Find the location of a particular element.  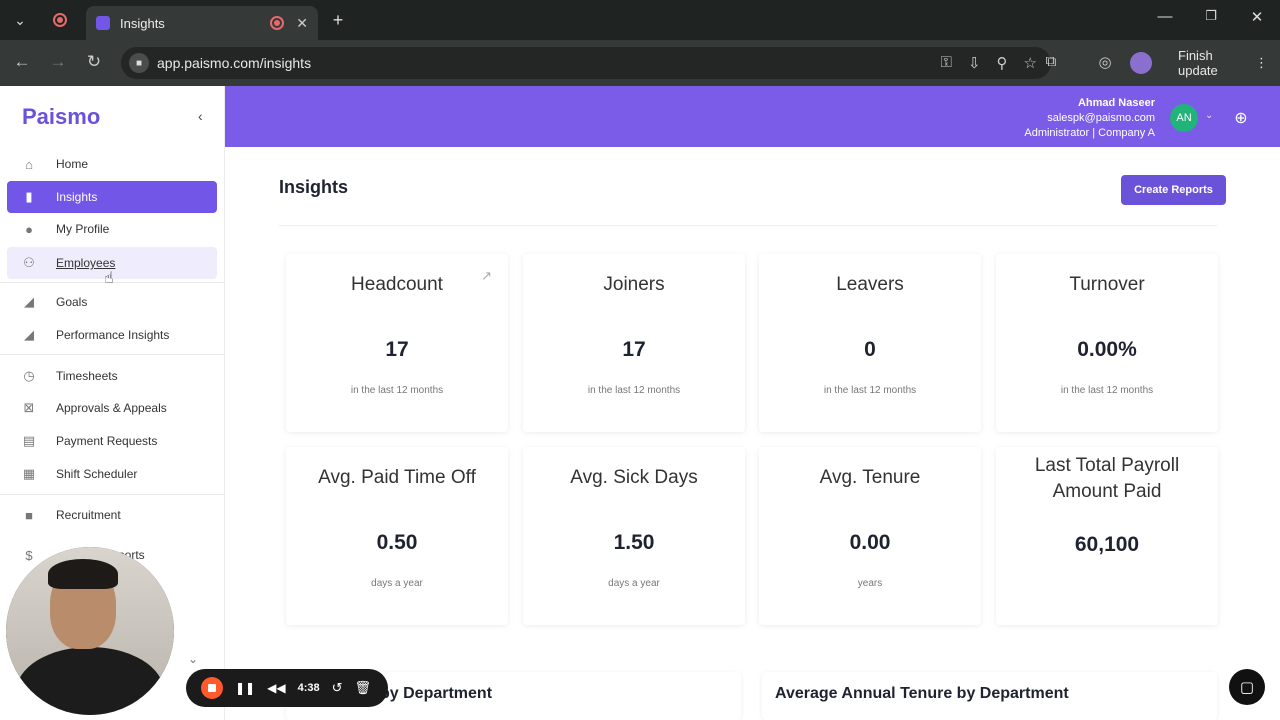

forward-icon: → is located at coordinates (58, 62).